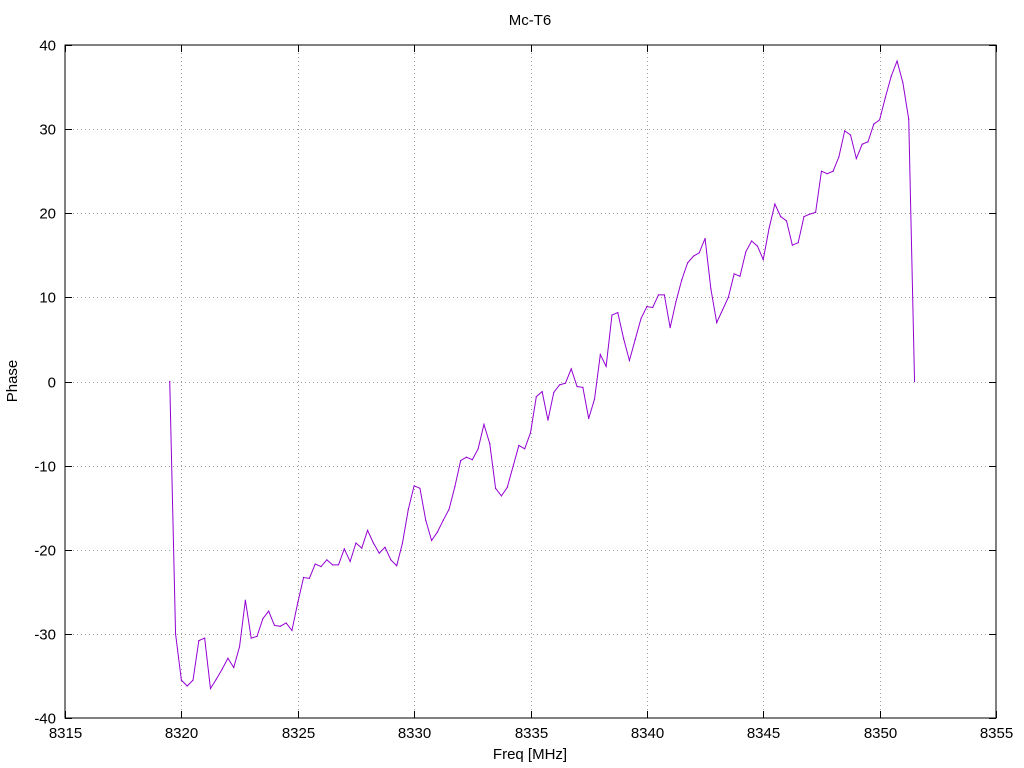 This screenshot has height=768, width=1024. What do you see at coordinates (298, 733) in the screenshot?
I see `x-tick-label: 8325` at bounding box center [298, 733].